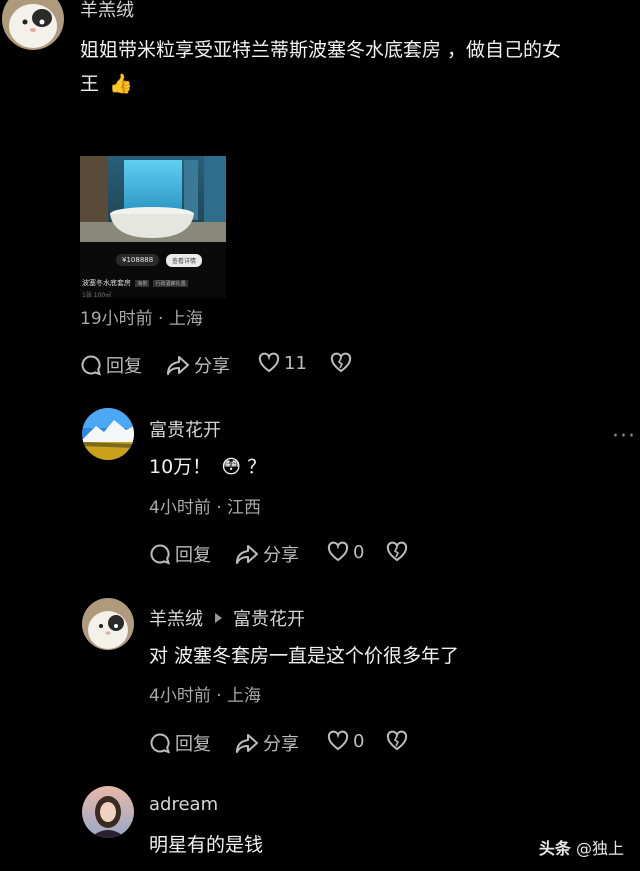  Describe the element at coordinates (257, 467) in the screenshot. I see `comment-2-text-suffix: ？` at that location.